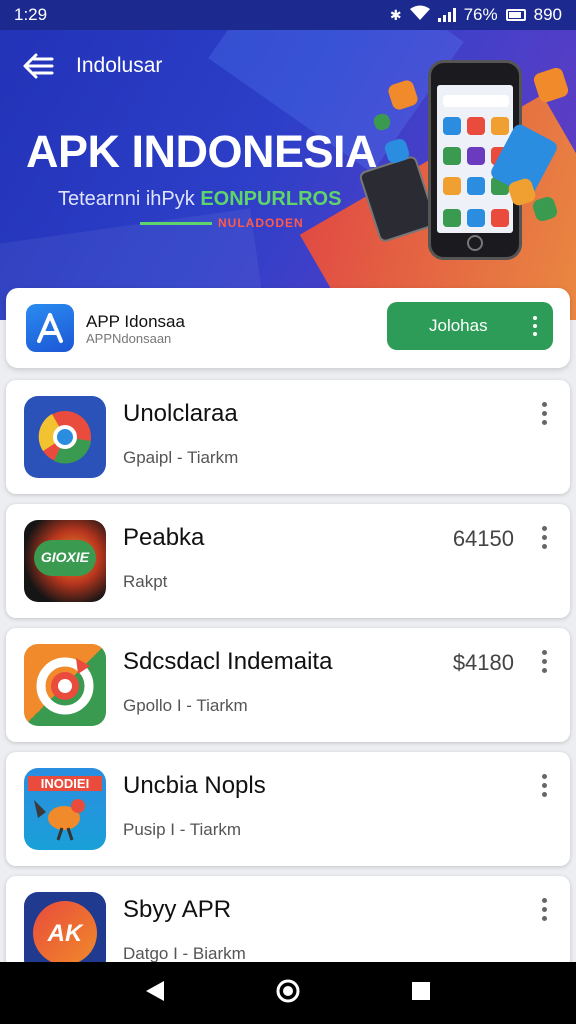 The image size is (576, 1024). I want to click on tagline-green: EONPURLROS, so click(271, 199).